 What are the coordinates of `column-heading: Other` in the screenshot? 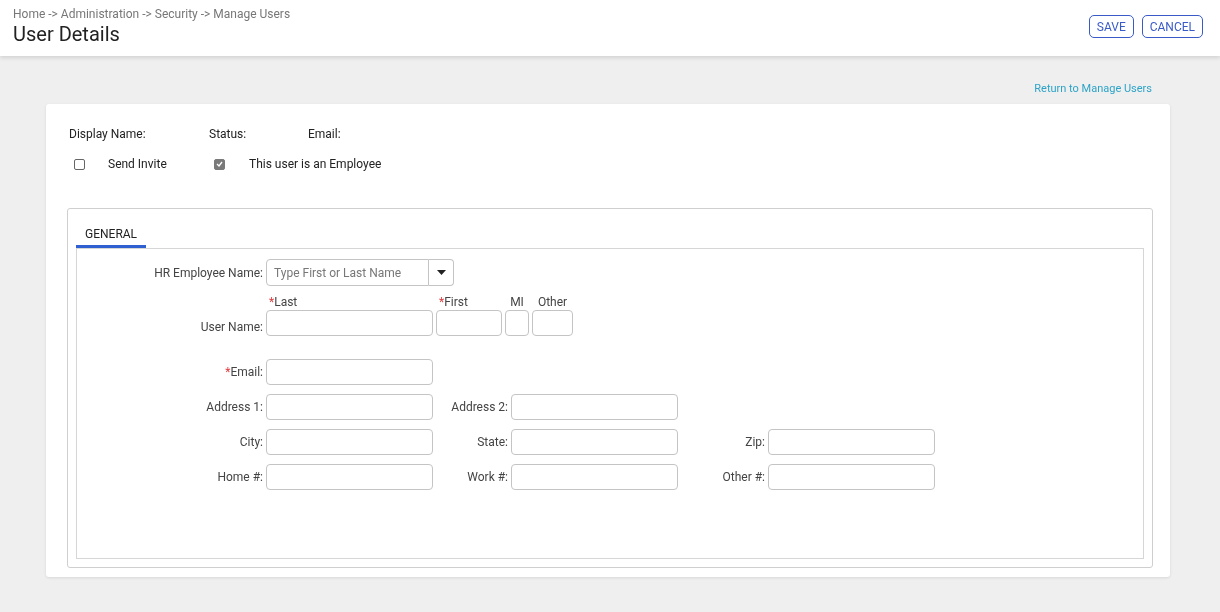 It's located at (552, 302).